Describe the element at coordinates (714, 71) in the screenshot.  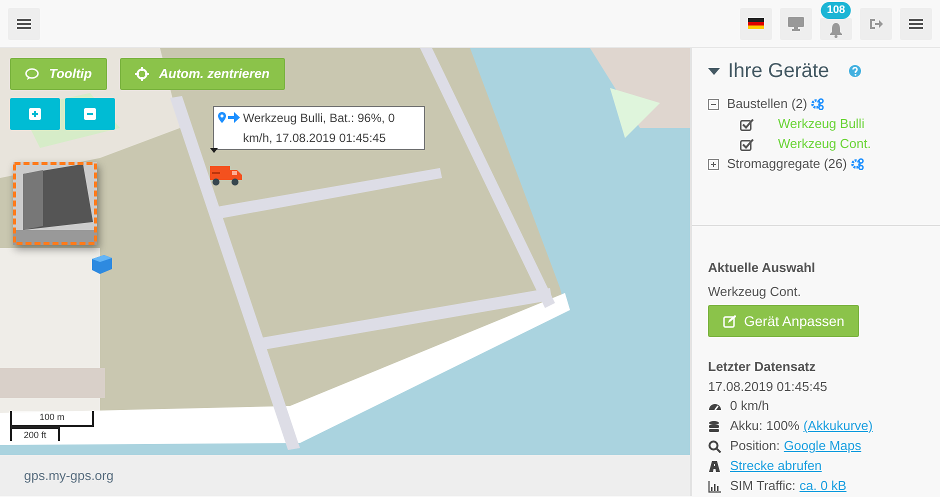
I see `caret-down-icon` at that location.